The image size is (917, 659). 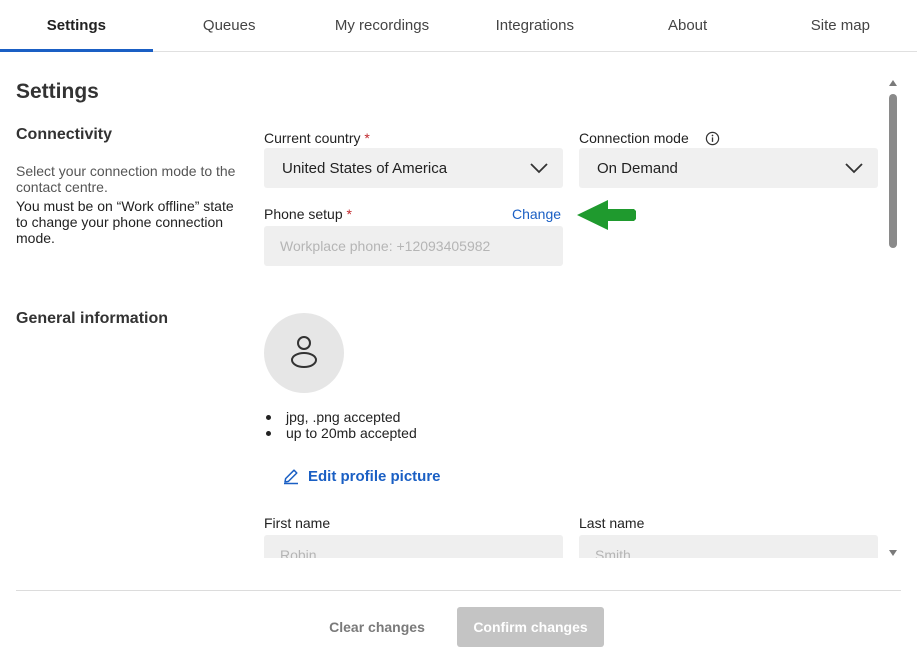 What do you see at coordinates (57, 91) in the screenshot?
I see `page-title: Settings` at bounding box center [57, 91].